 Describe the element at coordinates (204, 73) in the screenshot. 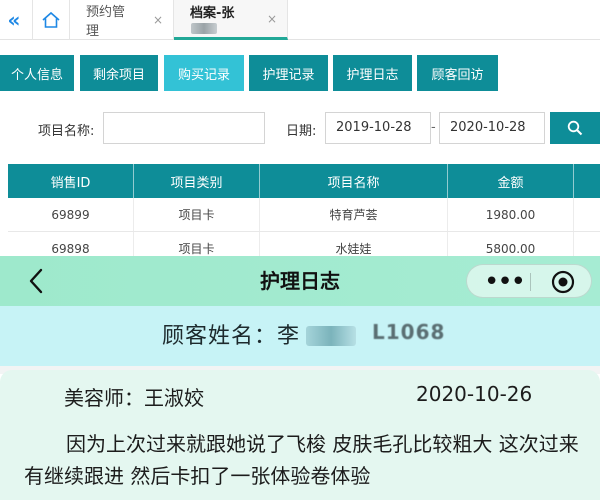

I see `purchase-records-button: 购买记录` at that location.